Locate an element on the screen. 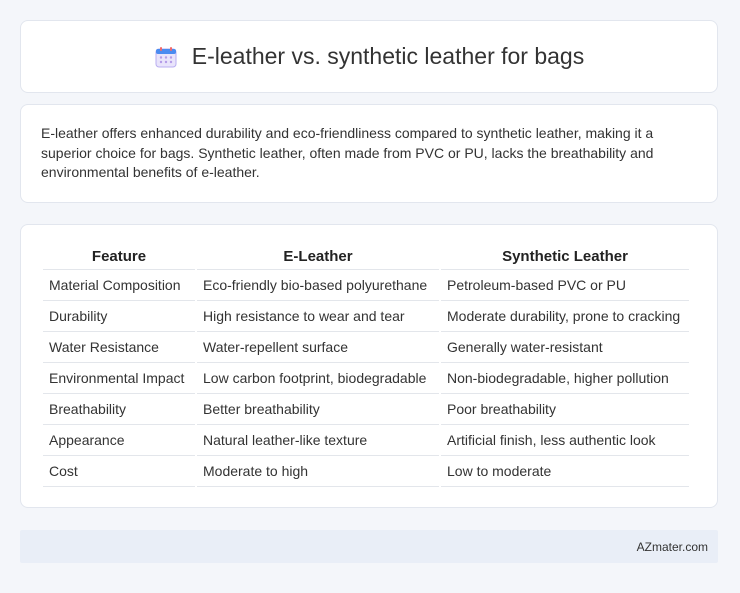 The height and width of the screenshot is (593, 740). footer: AZmater.com is located at coordinates (369, 546).